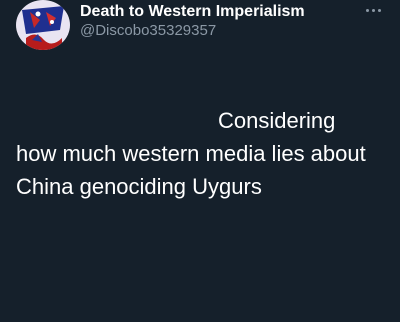 This screenshot has width=400, height=322. Describe the element at coordinates (148, 30) in the screenshot. I see `author-handle: @Discobo35329357` at that location.